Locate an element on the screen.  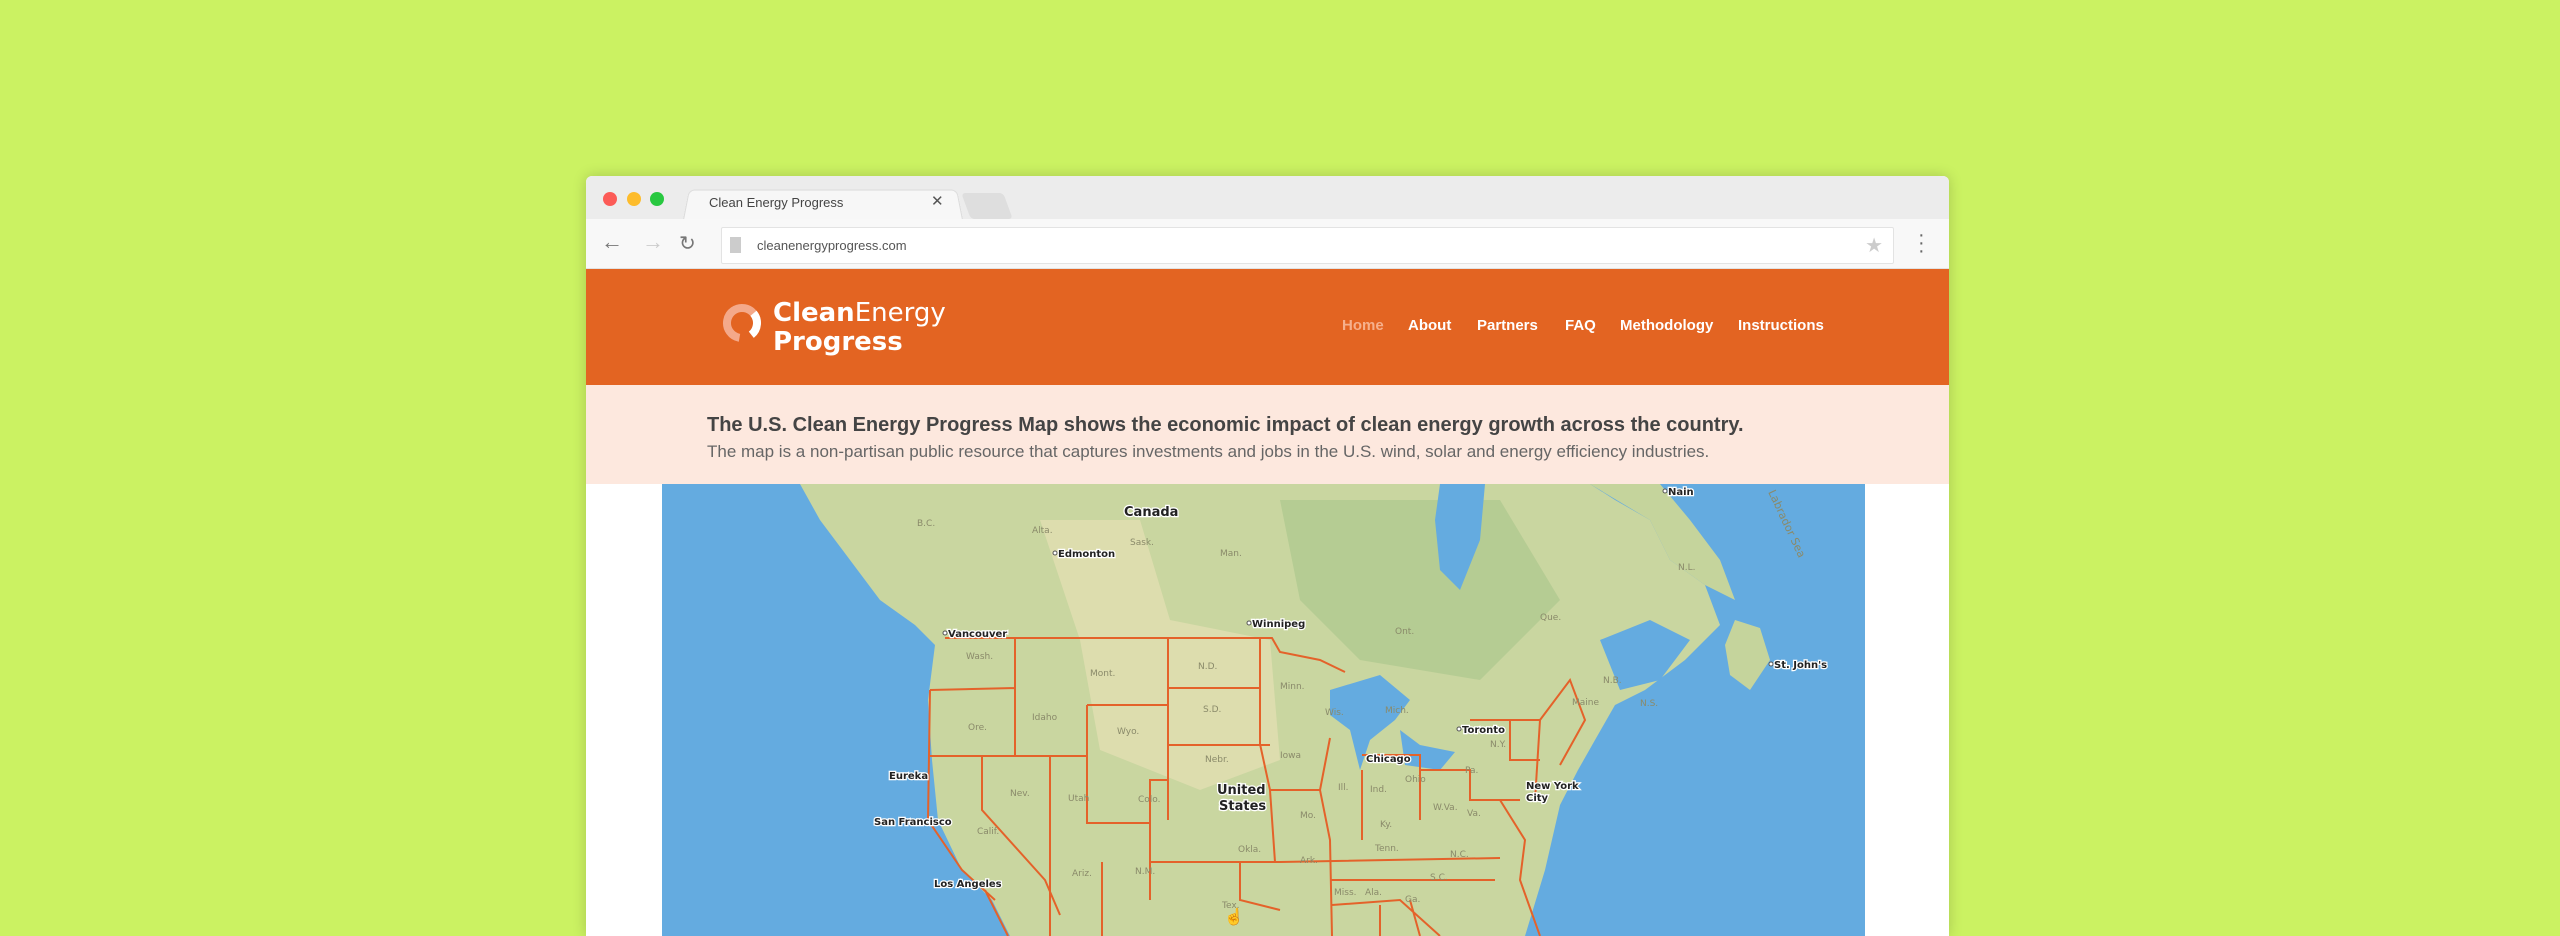
minimize-window-button is located at coordinates (634, 199).